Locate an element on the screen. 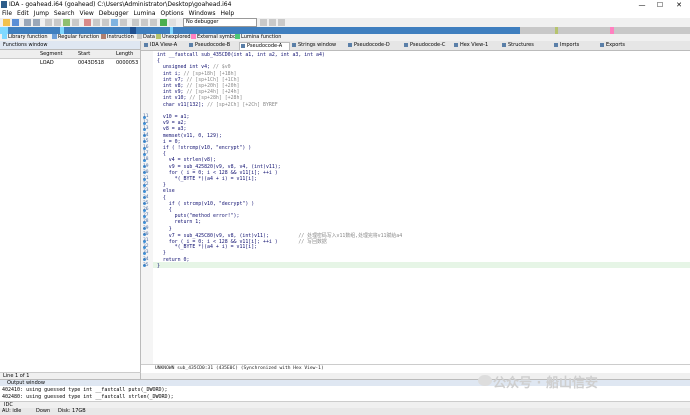 The image size is (690, 415). back-icon is located at coordinates (27, 22).